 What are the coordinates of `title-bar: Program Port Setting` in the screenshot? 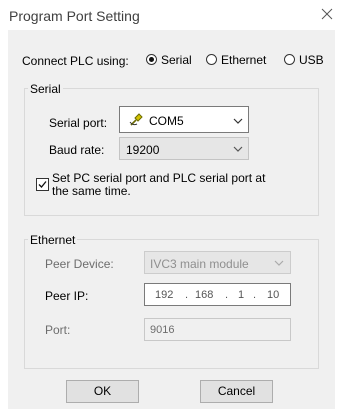 It's located at (171, 15).